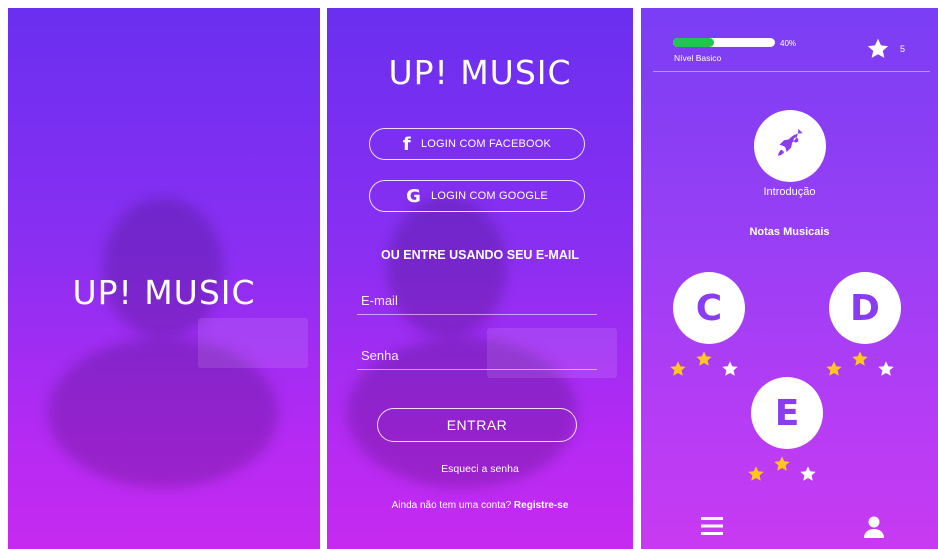 The image size is (938, 549). Describe the element at coordinates (791, 71) in the screenshot. I see `header-divider` at that location.